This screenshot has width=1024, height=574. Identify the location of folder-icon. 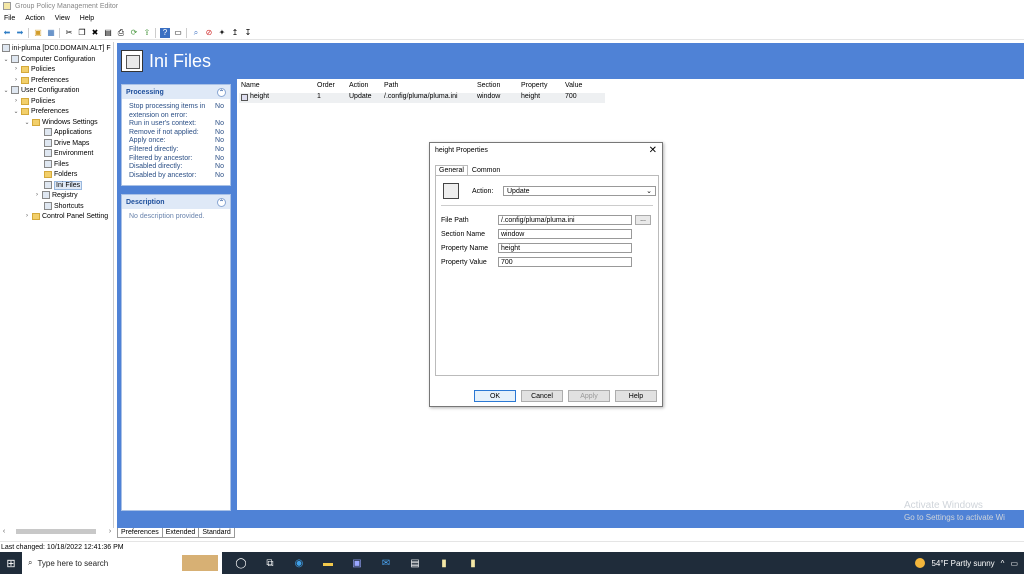
(36, 122).